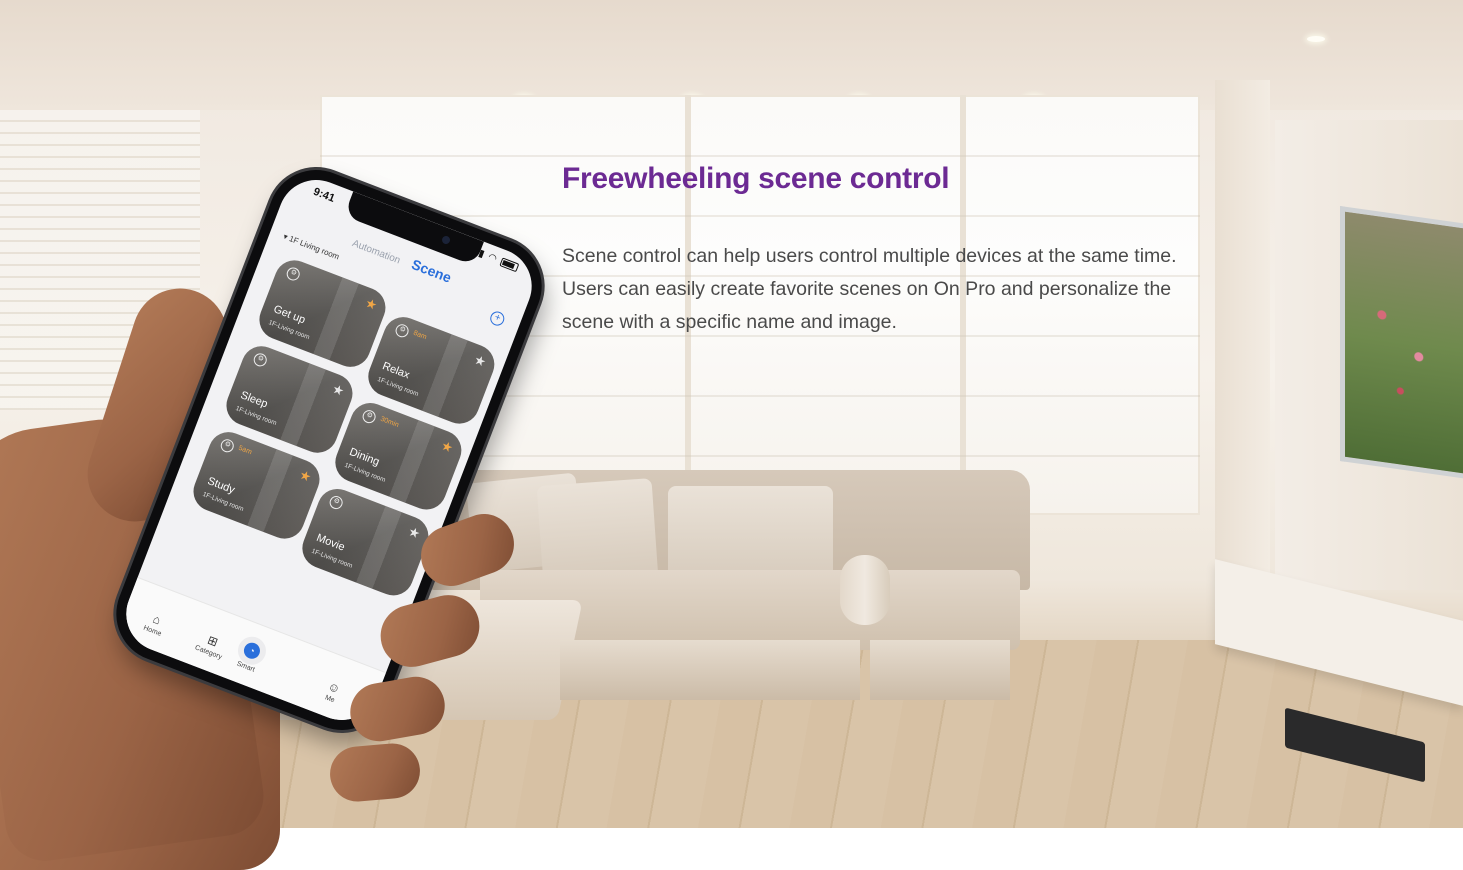 The image size is (1463, 870). I want to click on headline: Freewheeling scene control, so click(756, 178).